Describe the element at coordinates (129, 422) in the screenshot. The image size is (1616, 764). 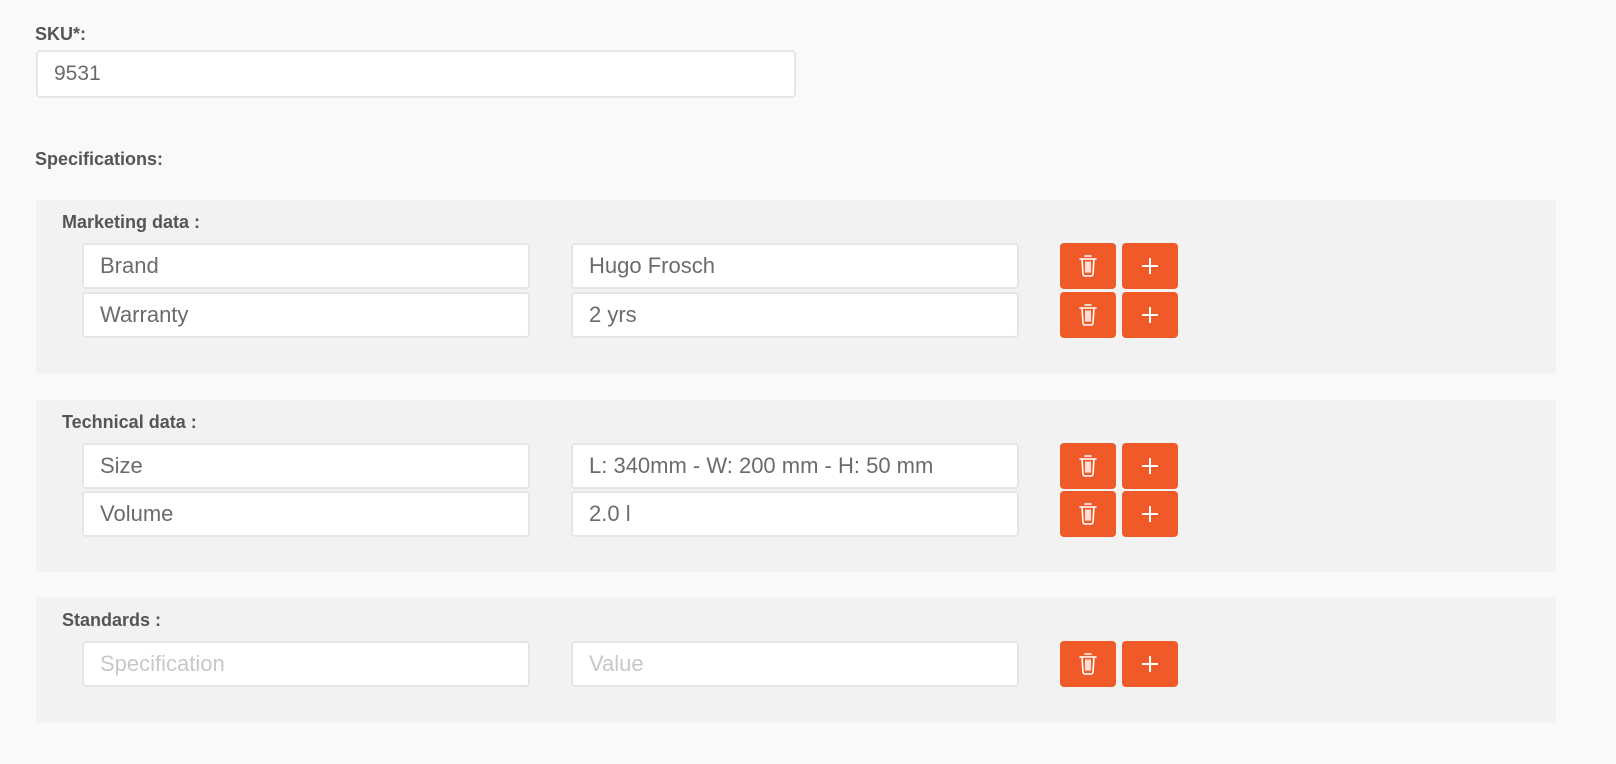
I see `group-title: Technical data :` at that location.